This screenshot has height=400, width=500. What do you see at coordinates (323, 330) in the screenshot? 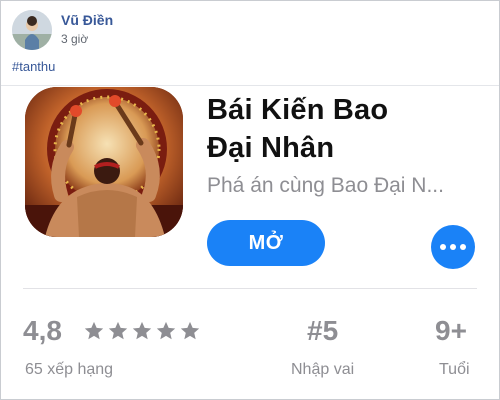
I see `chart-rank: #5` at bounding box center [323, 330].